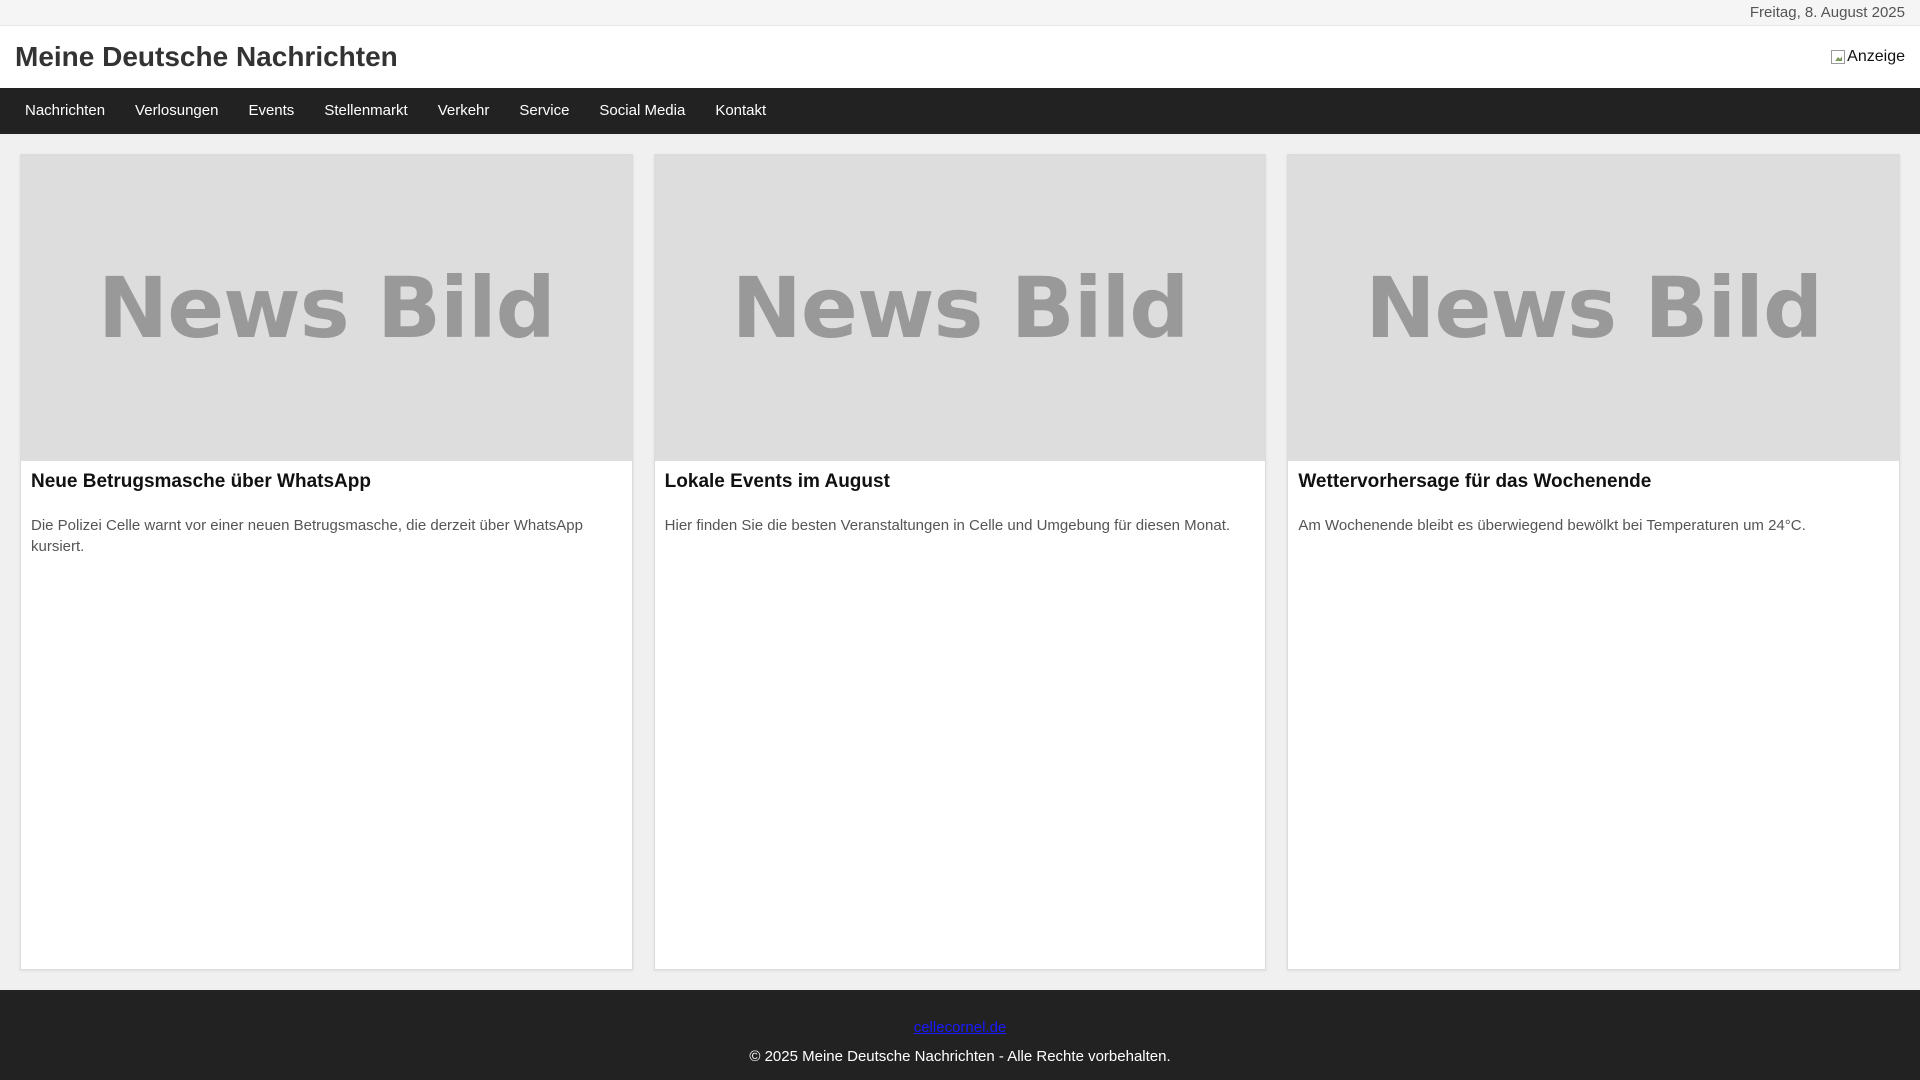 The image size is (1920, 1080). Describe the element at coordinates (1876, 56) in the screenshot. I see `ad-alt-text: Anzeige` at that location.